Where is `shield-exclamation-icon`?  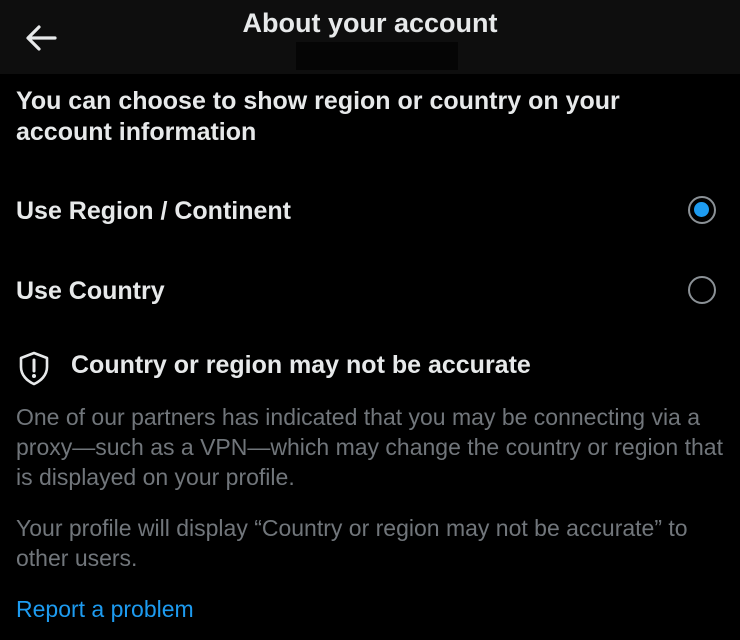 shield-exclamation-icon is located at coordinates (34, 368).